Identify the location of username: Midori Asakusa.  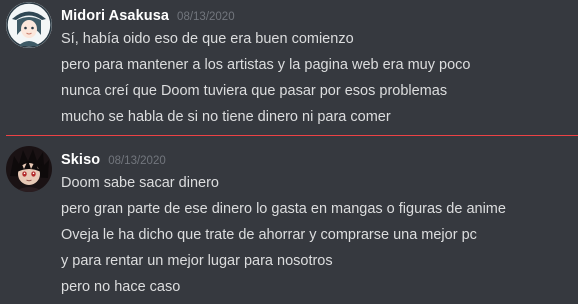
(115, 16).